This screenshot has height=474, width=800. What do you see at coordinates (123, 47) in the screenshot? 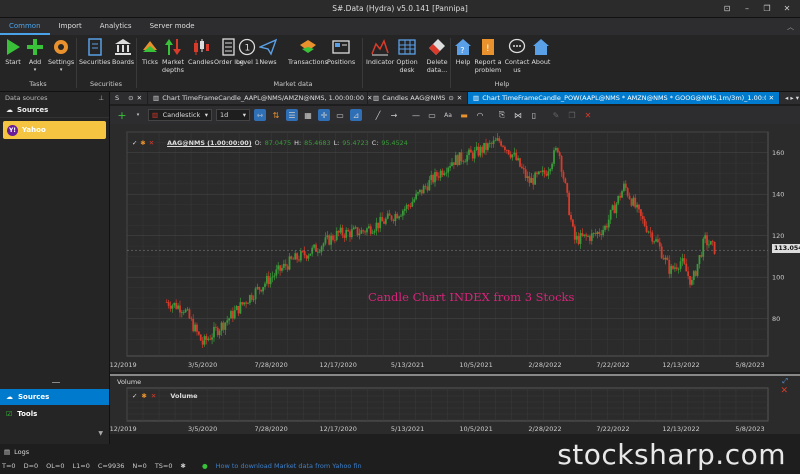
I see `bank-icon` at bounding box center [123, 47].